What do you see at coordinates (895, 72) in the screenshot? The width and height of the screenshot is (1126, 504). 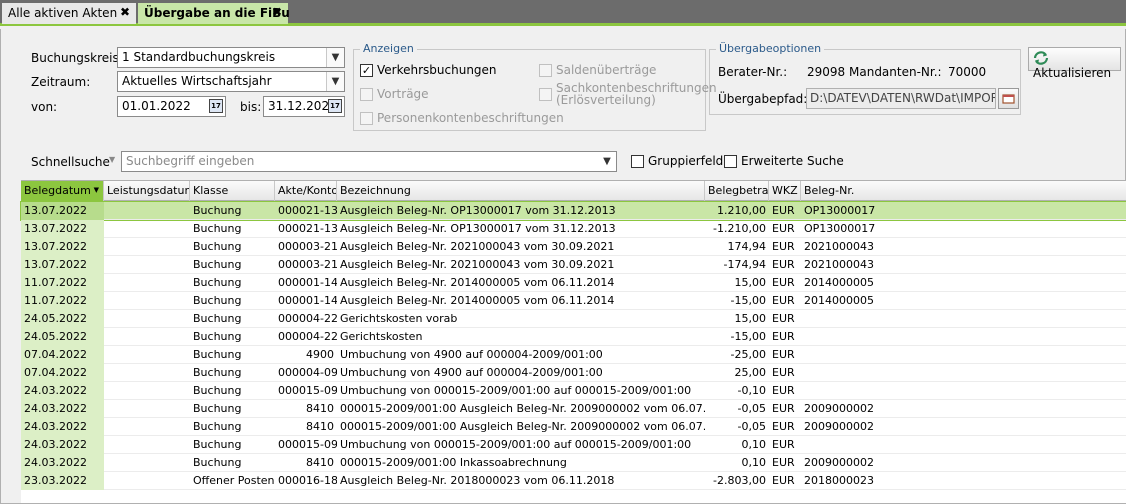 I see `mandanten-label: Mandanten-Nr.:` at bounding box center [895, 72].